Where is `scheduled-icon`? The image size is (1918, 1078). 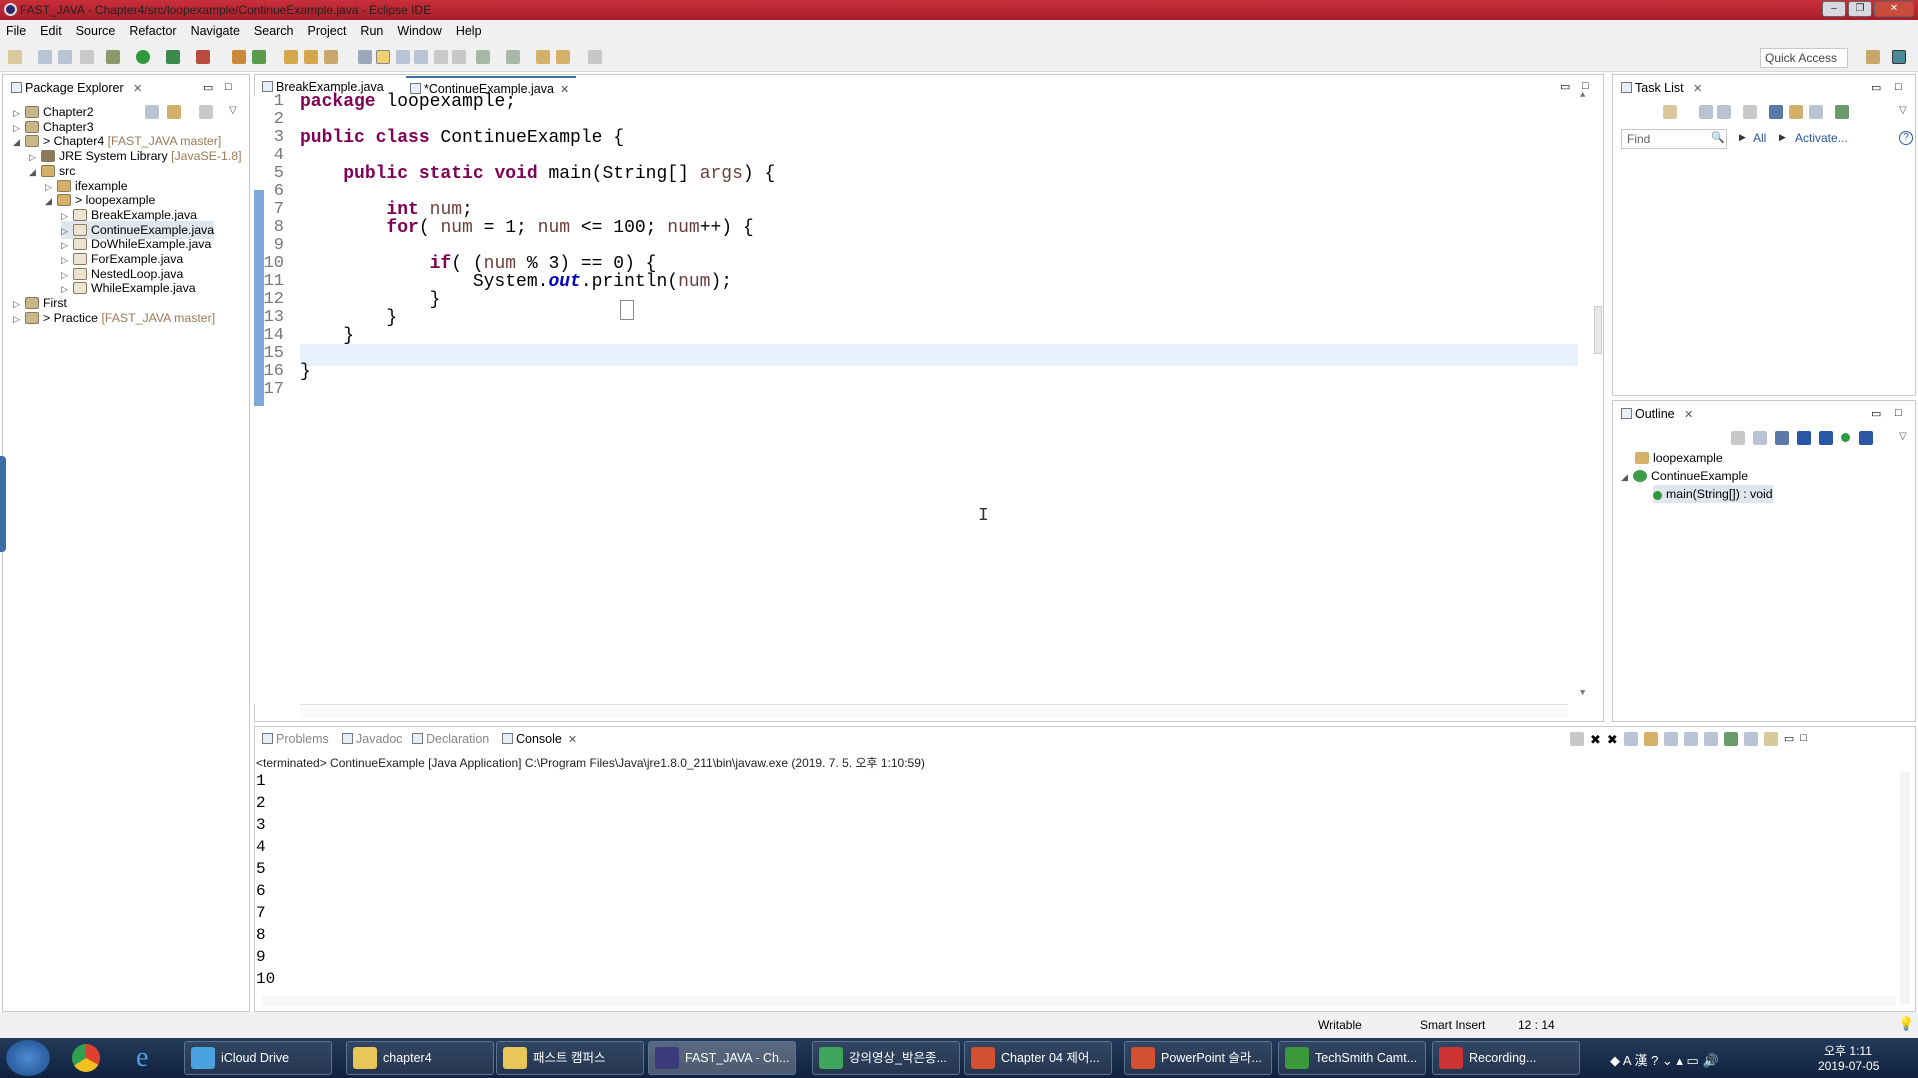
scheduled-icon is located at coordinates (1724, 112).